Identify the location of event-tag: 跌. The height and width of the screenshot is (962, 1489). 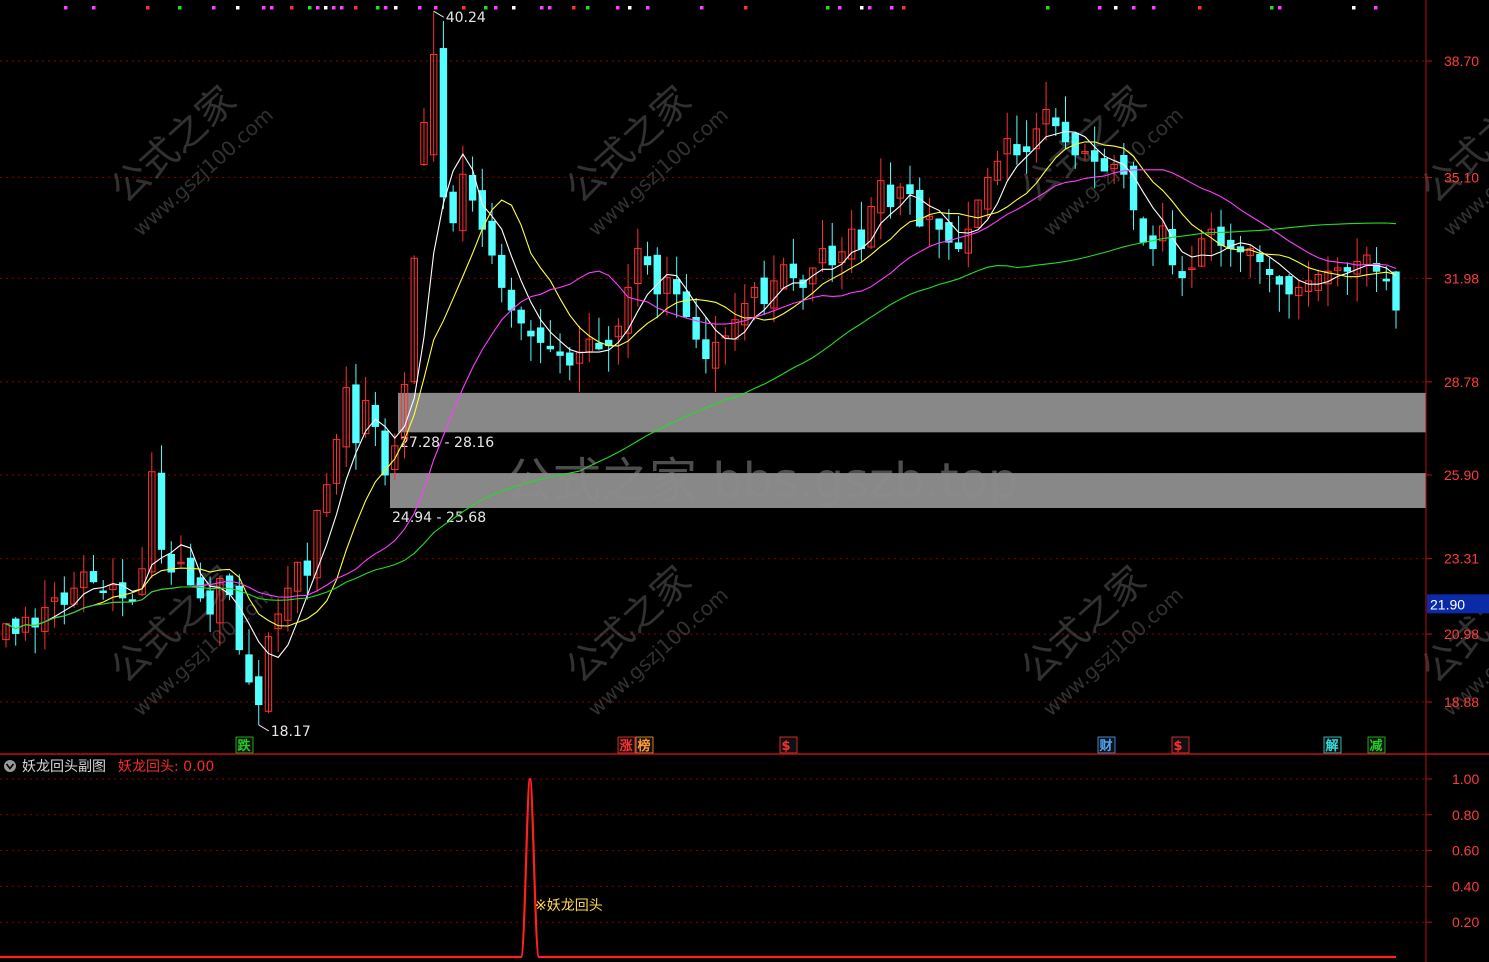
(244, 745).